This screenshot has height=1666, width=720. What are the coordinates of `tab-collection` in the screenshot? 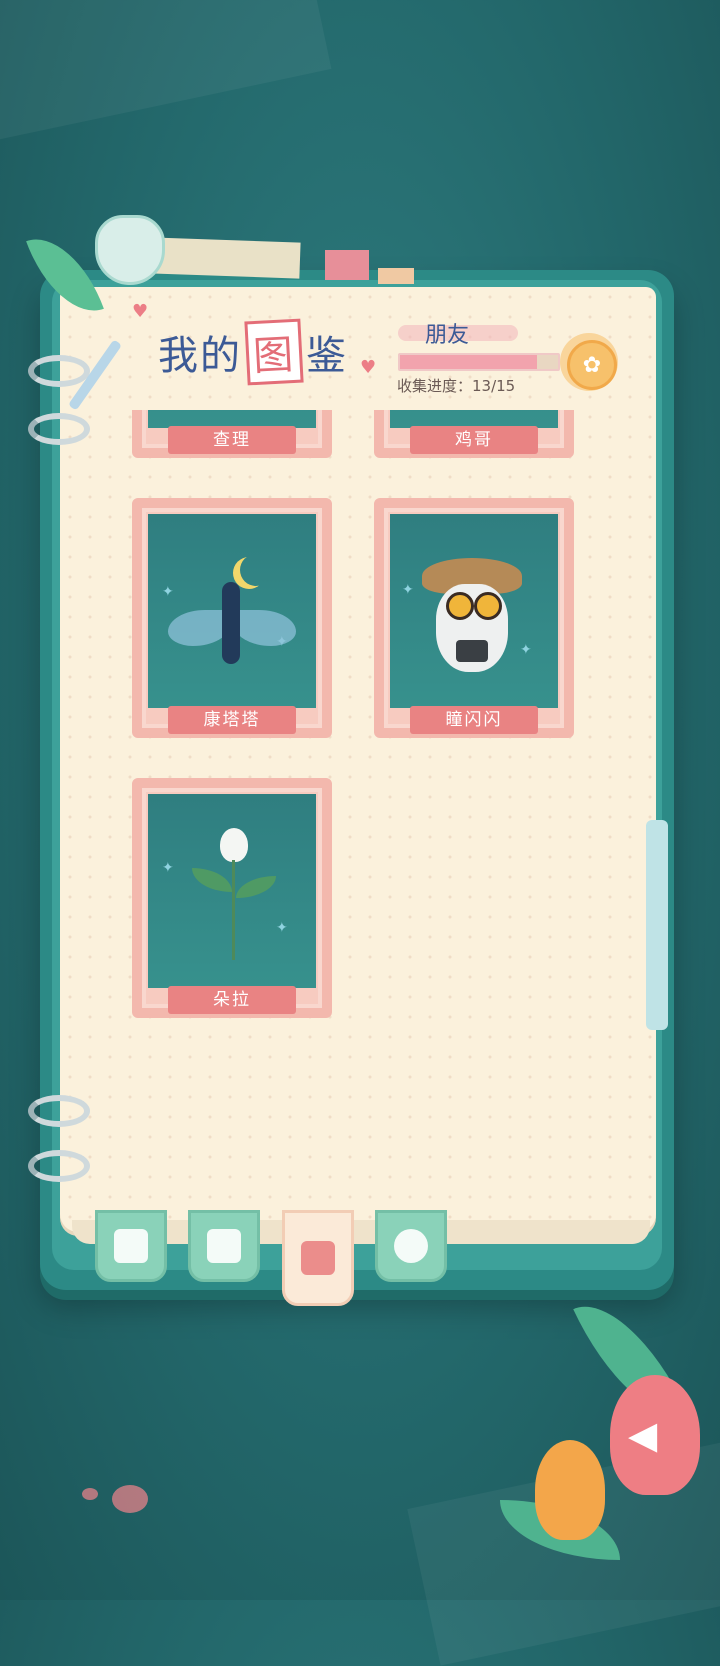 It's located at (318, 1258).